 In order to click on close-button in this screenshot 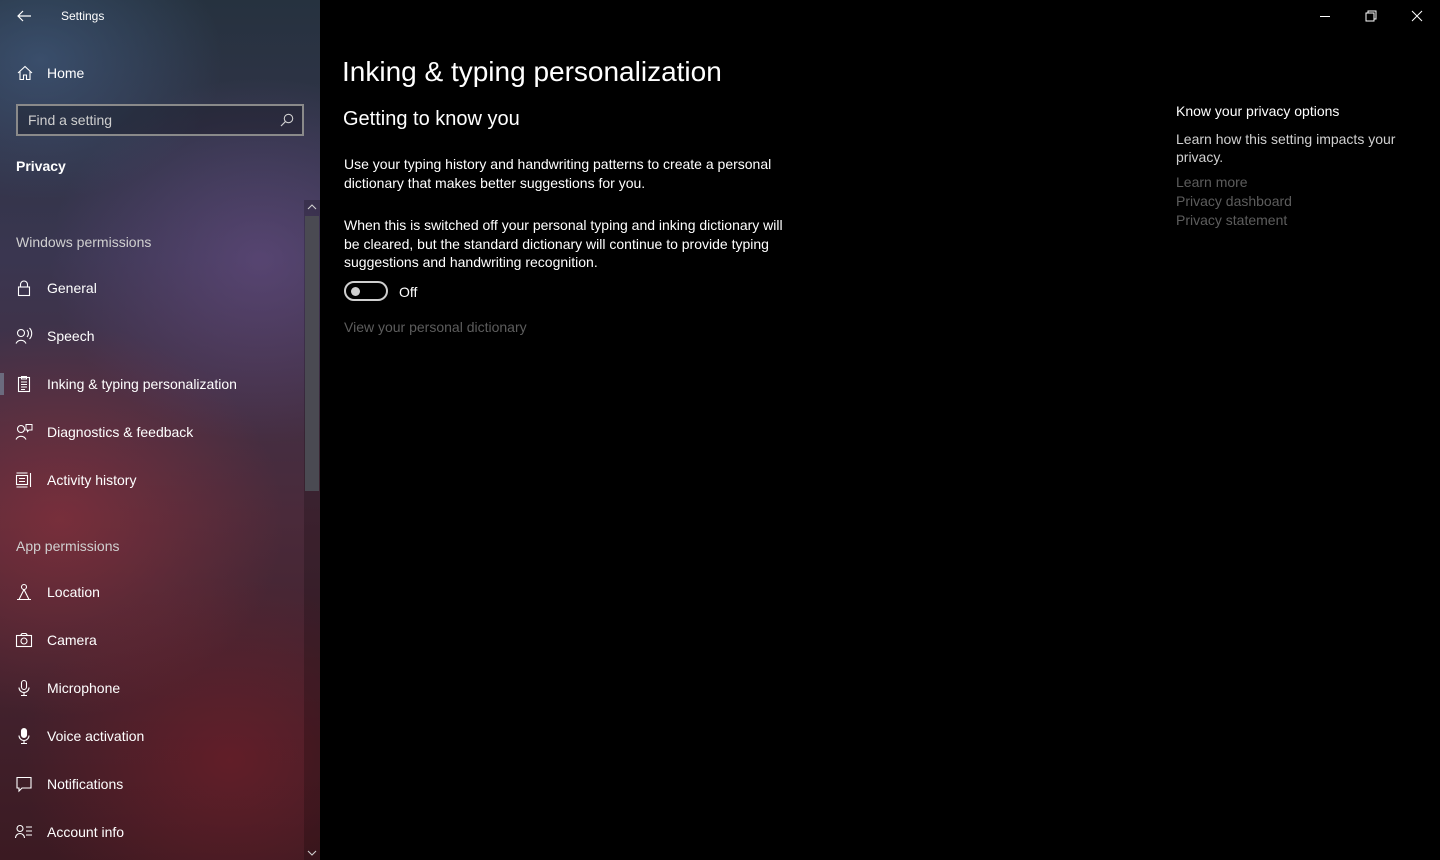, I will do `click(1417, 16)`.